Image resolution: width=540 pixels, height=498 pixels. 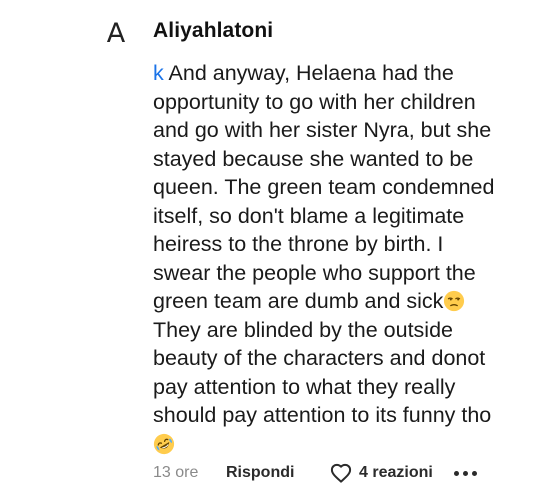 What do you see at coordinates (158, 73) in the screenshot?
I see `user-mention: k` at bounding box center [158, 73].